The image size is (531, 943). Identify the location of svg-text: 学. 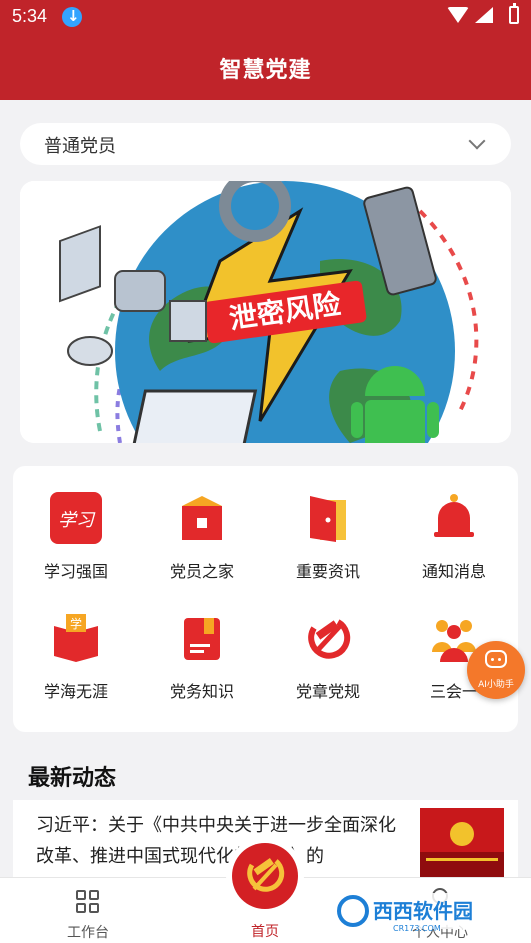
(76, 623).